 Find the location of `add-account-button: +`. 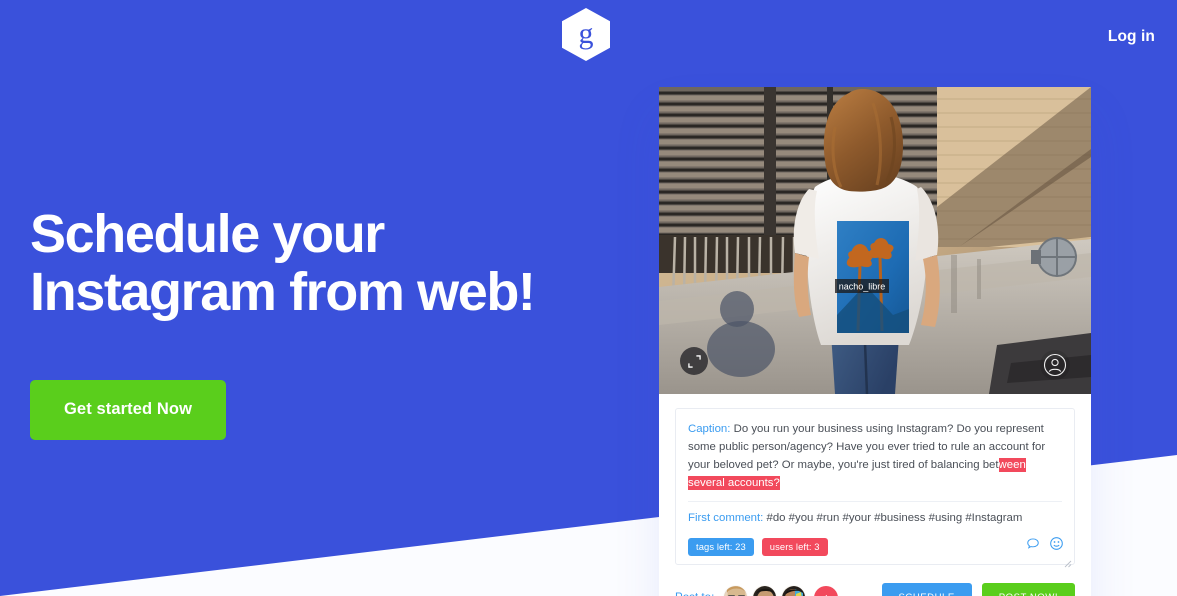

add-account-button: + is located at coordinates (826, 590).